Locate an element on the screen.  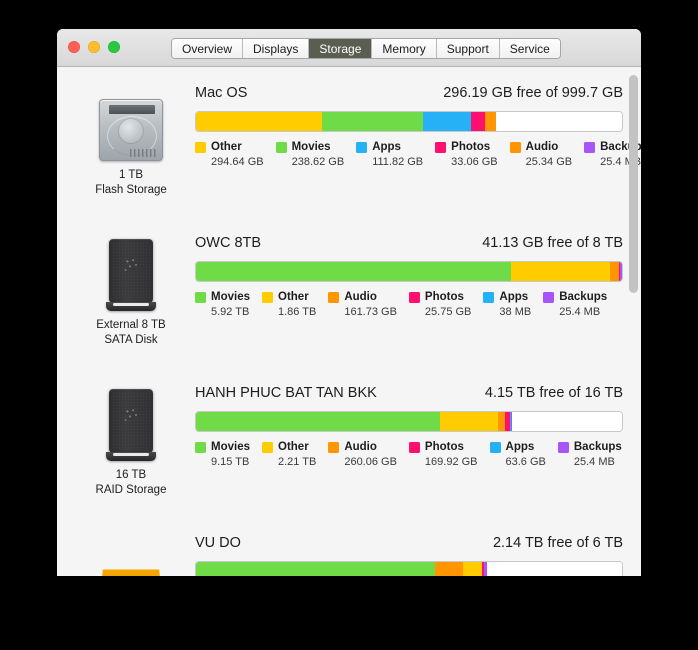
legend-value: 33.06 GB is located at coordinates (474, 162).